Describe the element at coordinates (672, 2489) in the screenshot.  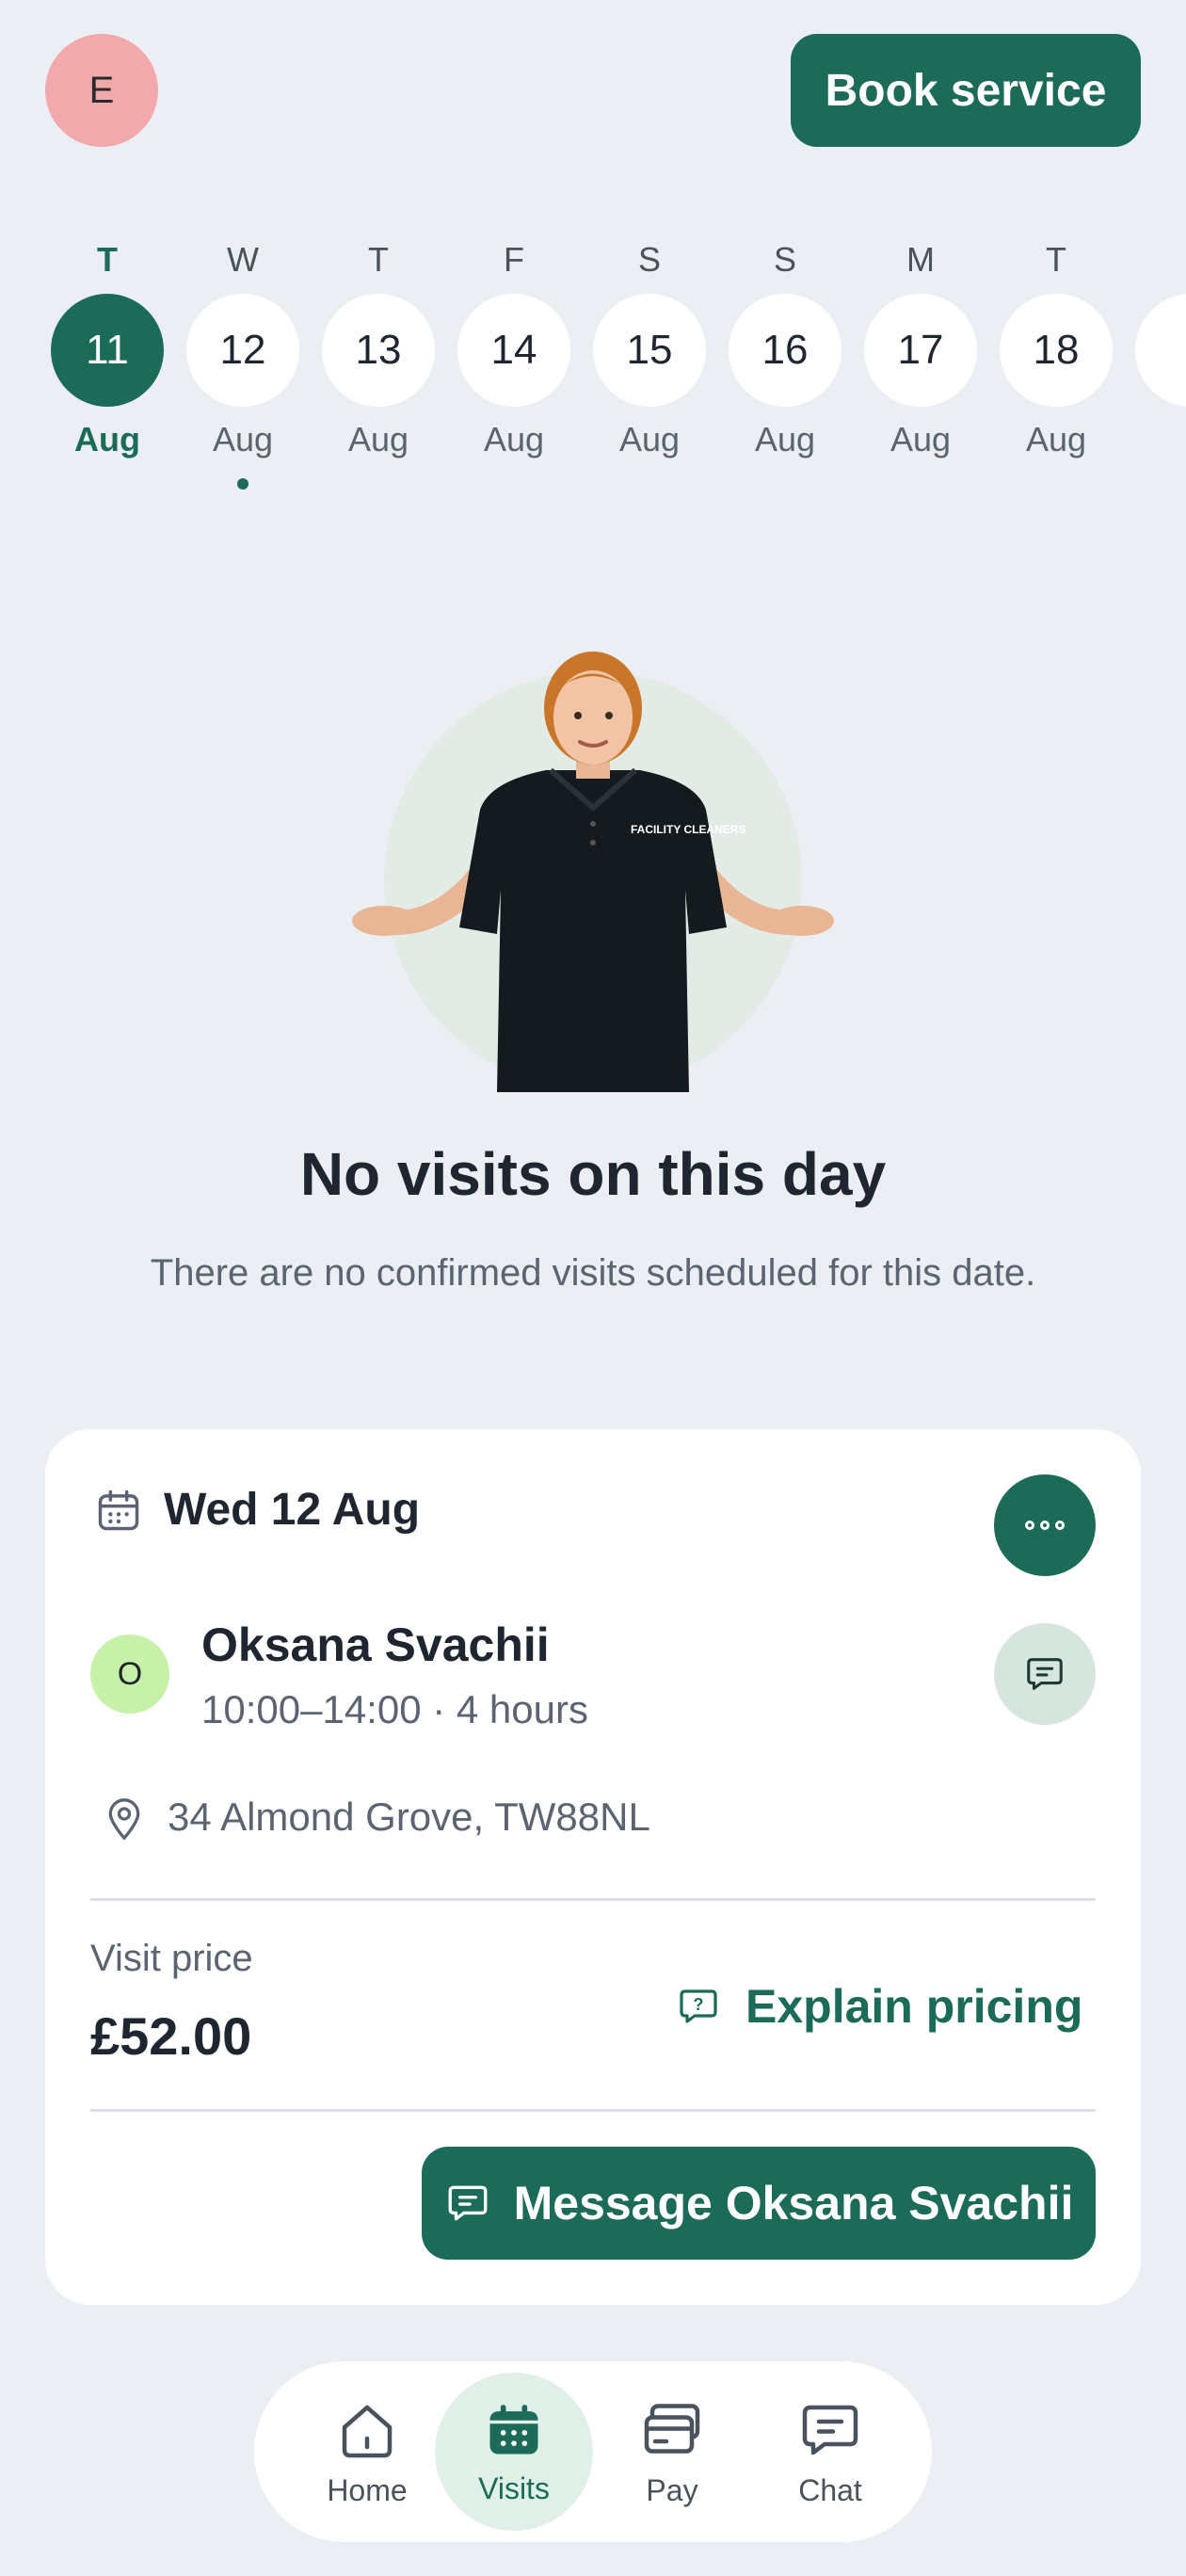
I see `nav-label-pay: Pay` at that location.